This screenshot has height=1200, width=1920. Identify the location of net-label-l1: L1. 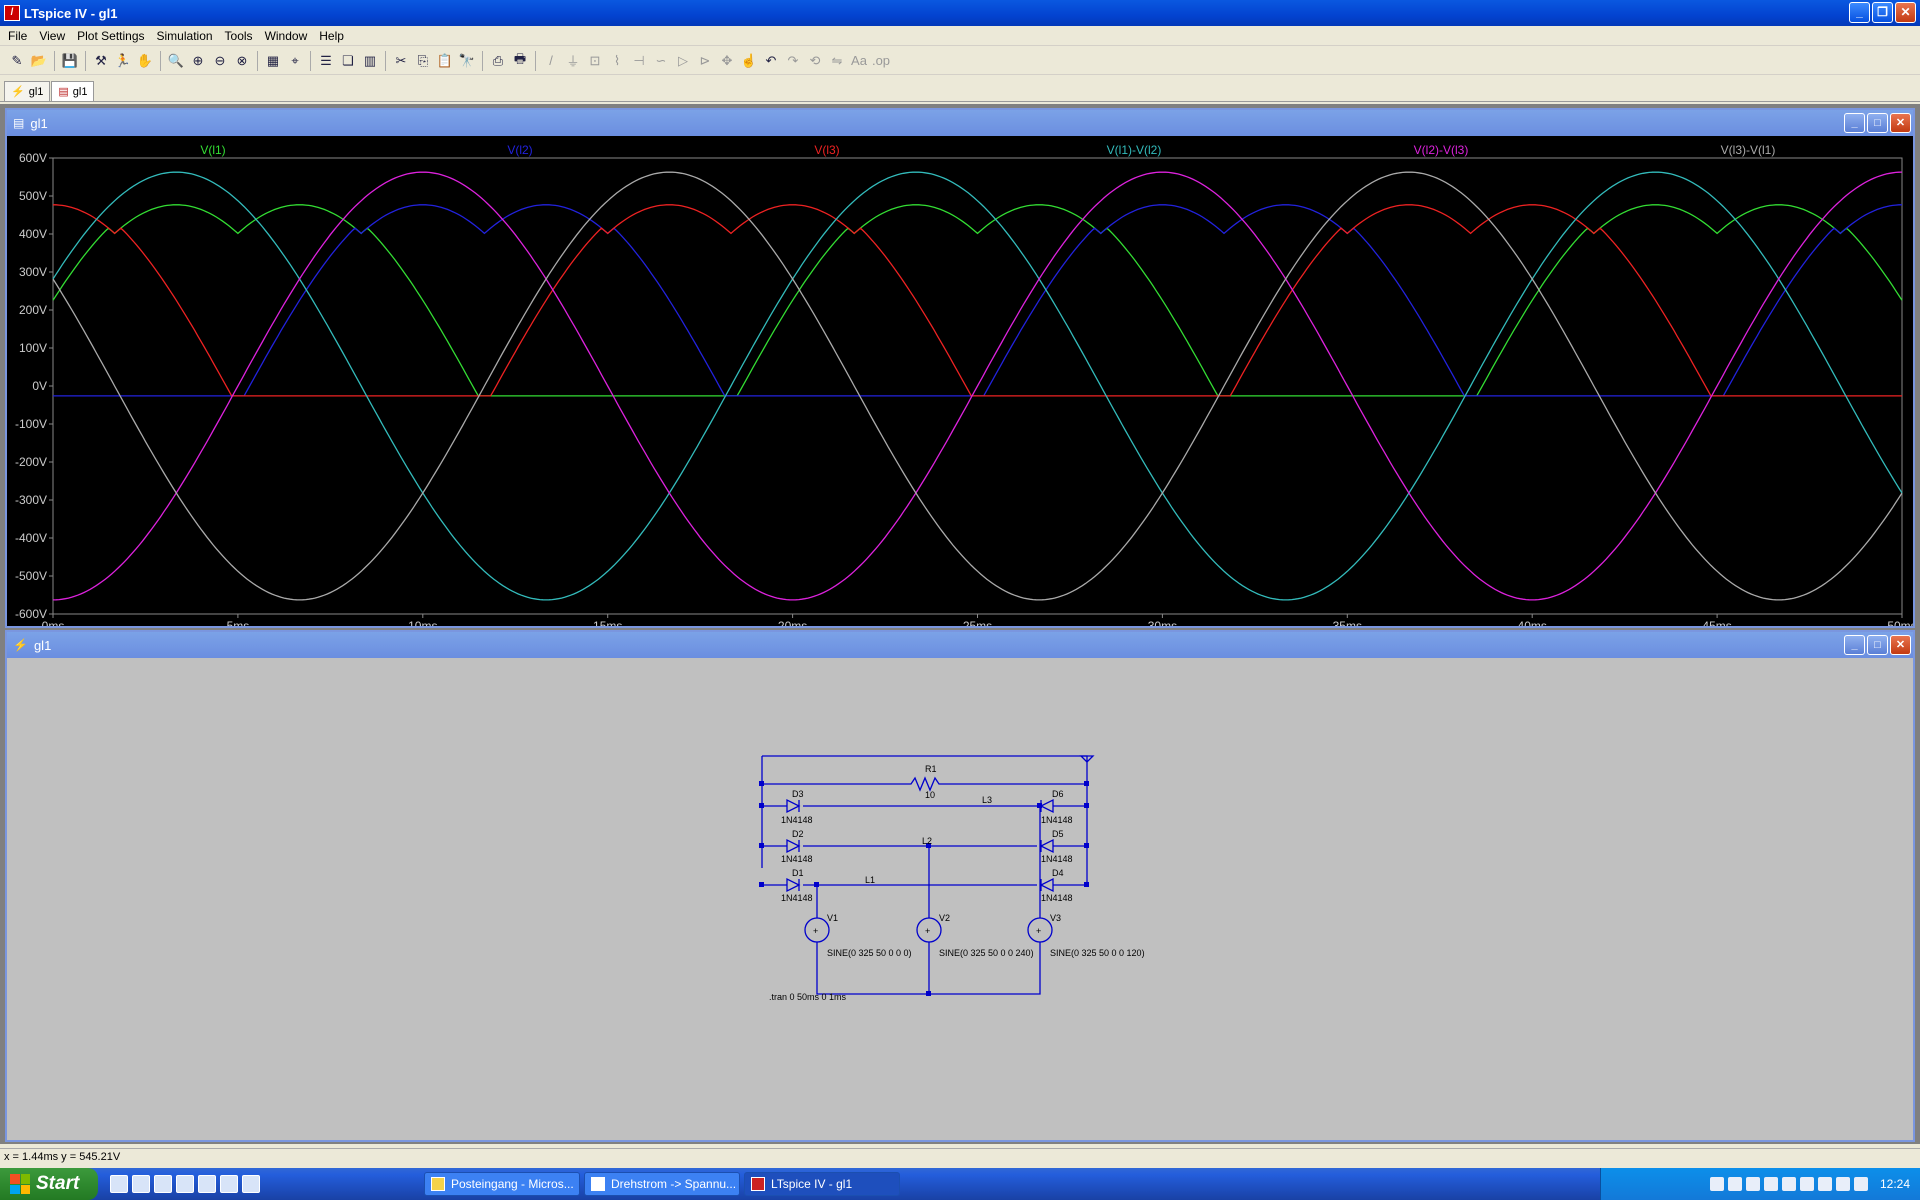
(870, 880).